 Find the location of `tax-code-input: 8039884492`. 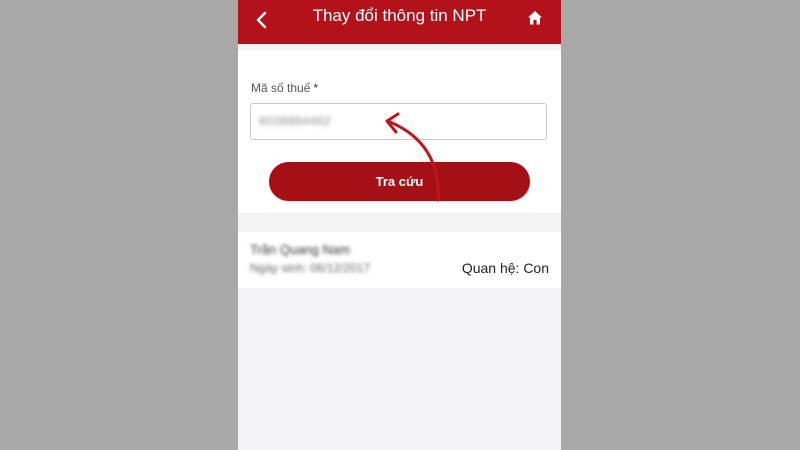

tax-code-input: 8039884492 is located at coordinates (398, 121).